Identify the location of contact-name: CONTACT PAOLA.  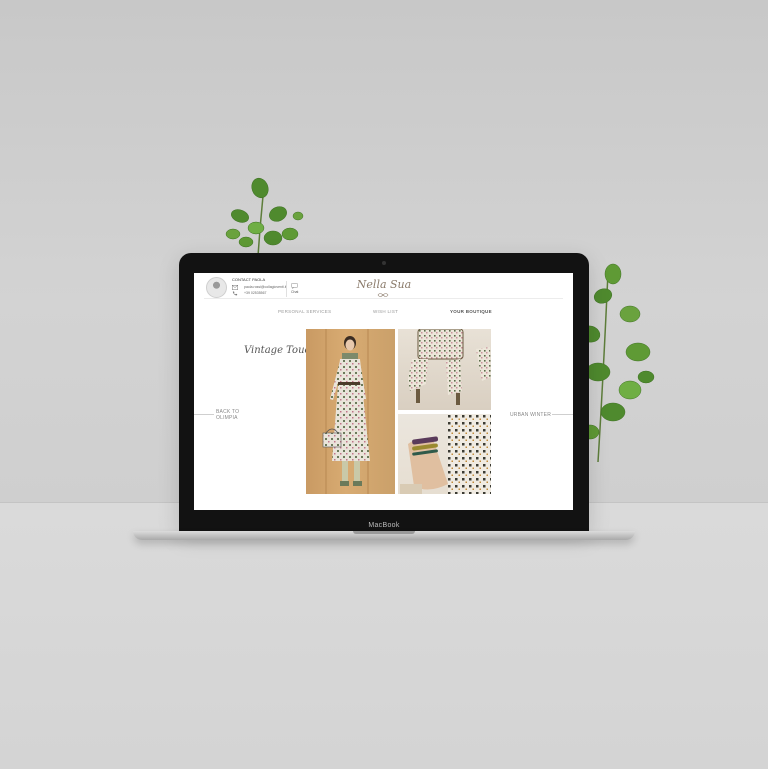
(248, 279).